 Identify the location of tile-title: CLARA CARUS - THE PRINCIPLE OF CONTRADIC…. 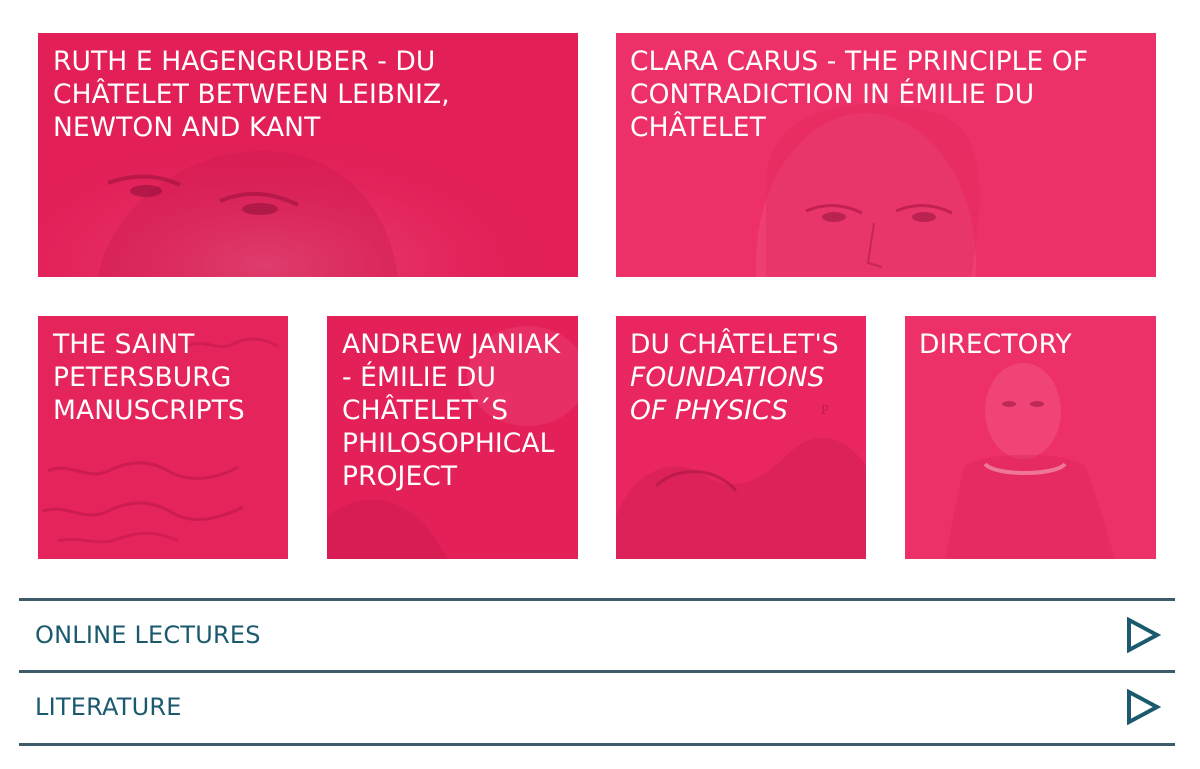
(859, 94).